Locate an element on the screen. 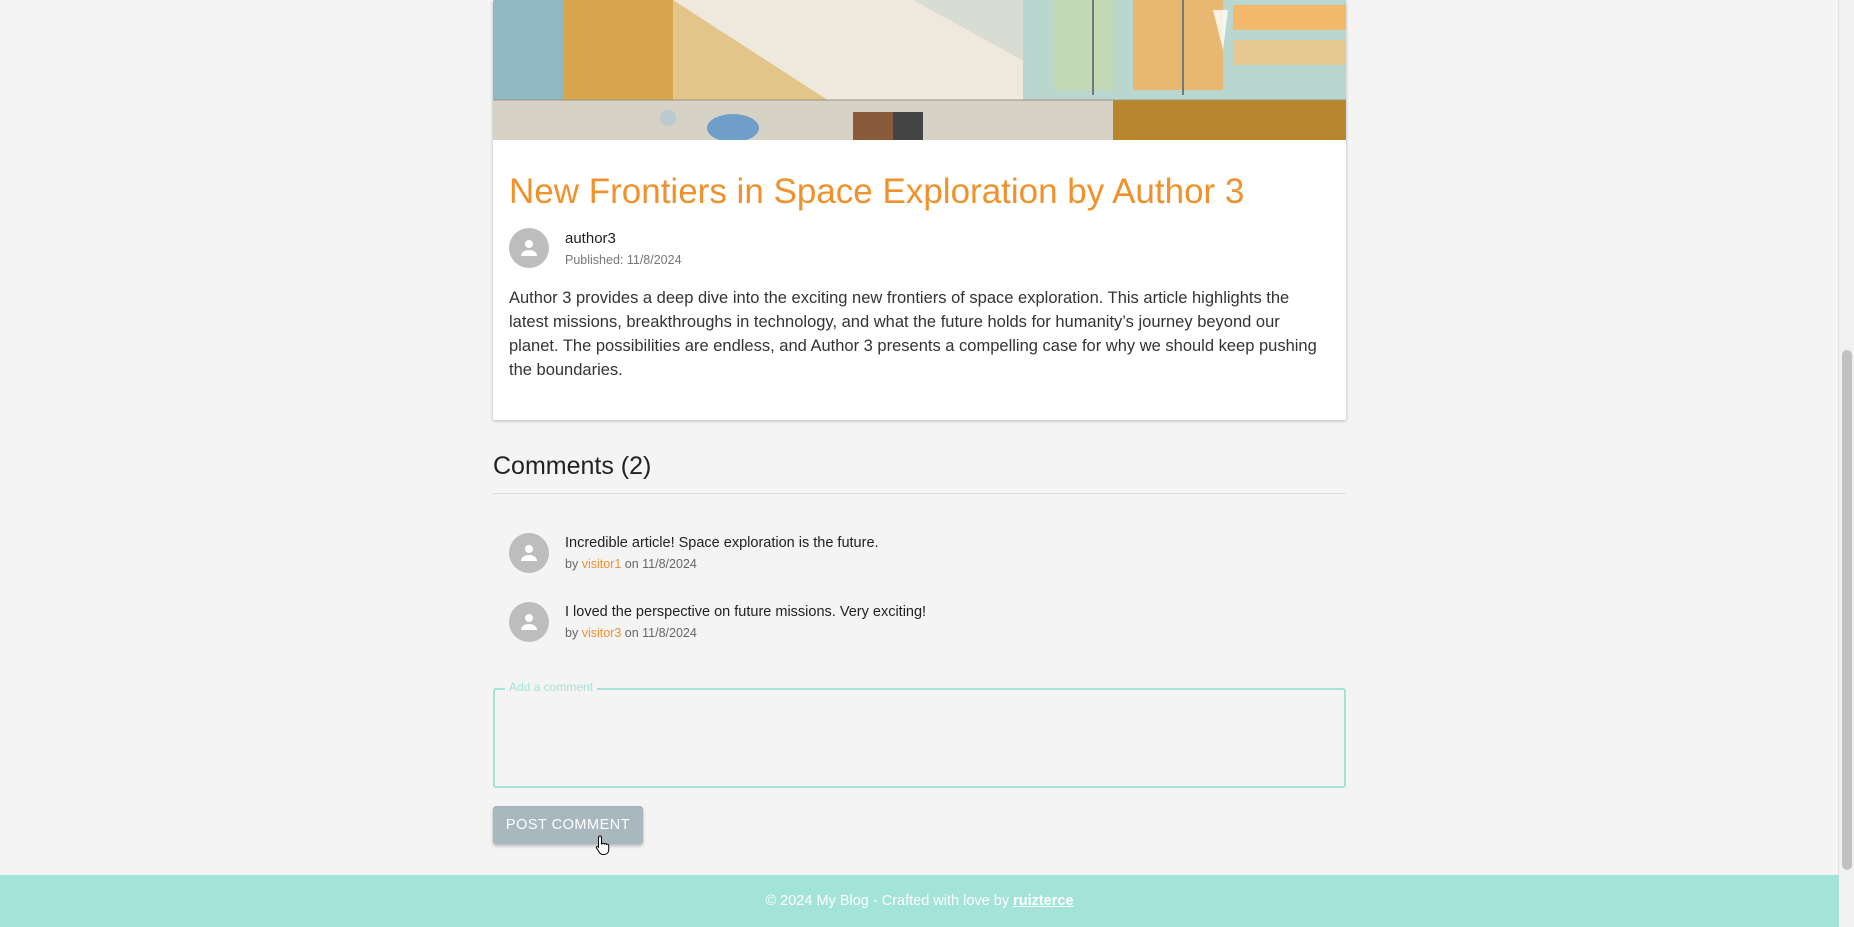  comment-meta: by visitor3 on 11/8/2024 is located at coordinates (745, 633).